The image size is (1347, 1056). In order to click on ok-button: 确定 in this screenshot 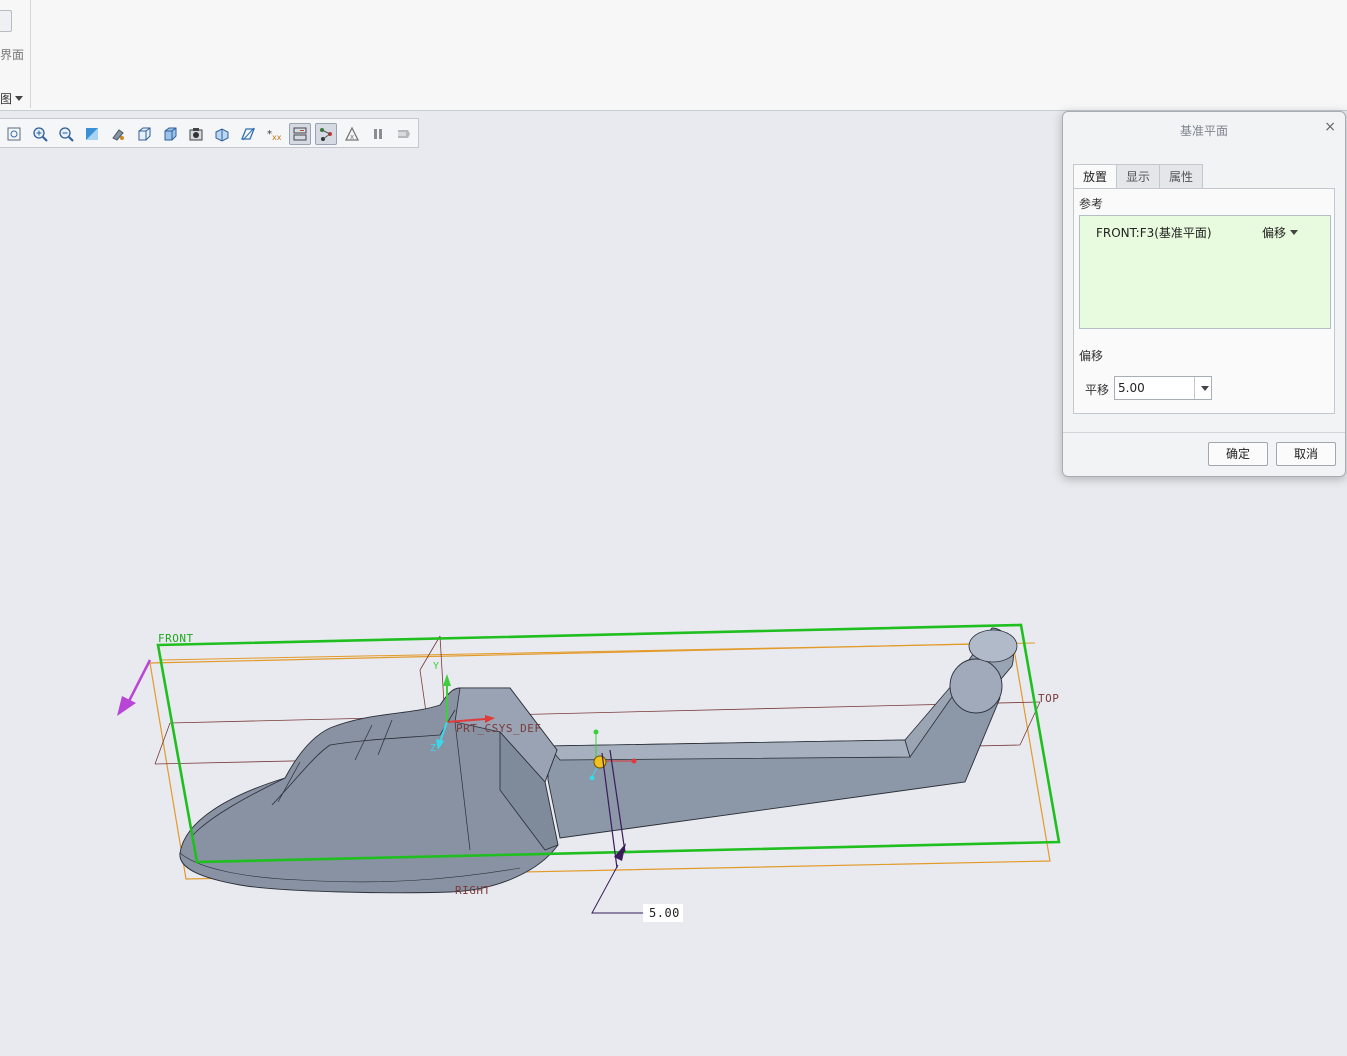, I will do `click(1238, 454)`.